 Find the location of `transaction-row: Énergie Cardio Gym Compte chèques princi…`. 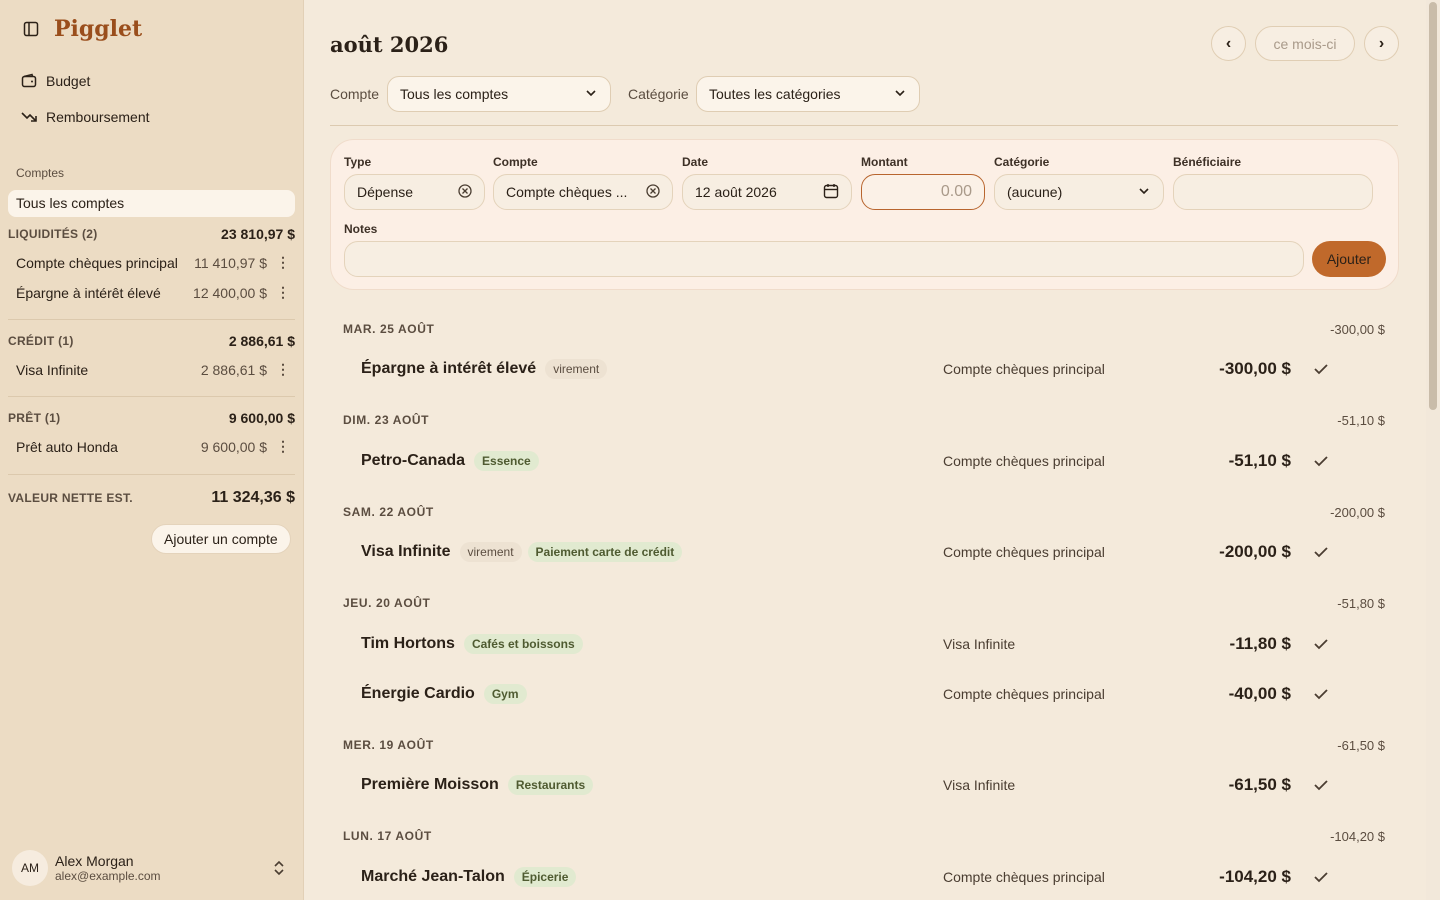

transaction-row: Énergie Cardio Gym Compte chèques princi… is located at coordinates (876, 694).